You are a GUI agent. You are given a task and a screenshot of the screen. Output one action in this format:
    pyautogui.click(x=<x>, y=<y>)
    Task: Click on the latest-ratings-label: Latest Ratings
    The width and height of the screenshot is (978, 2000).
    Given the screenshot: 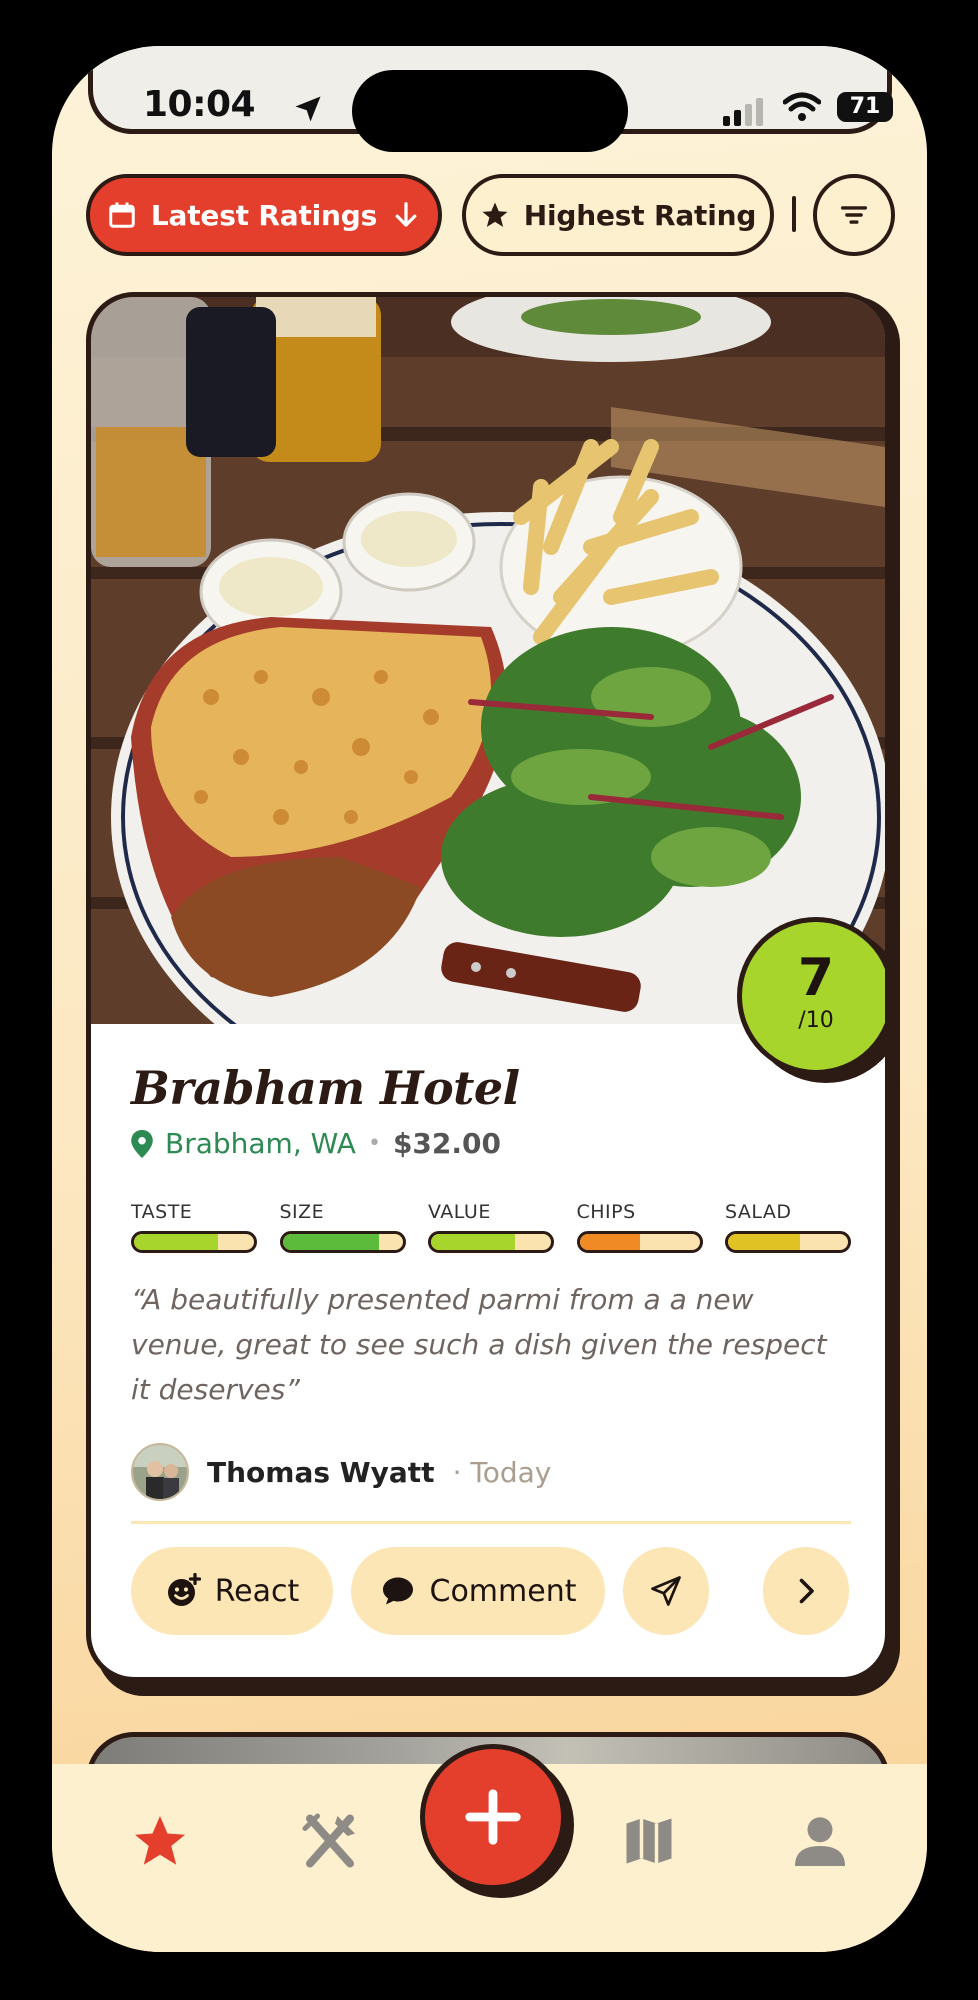 What is the action you would take?
    pyautogui.click(x=264, y=215)
    